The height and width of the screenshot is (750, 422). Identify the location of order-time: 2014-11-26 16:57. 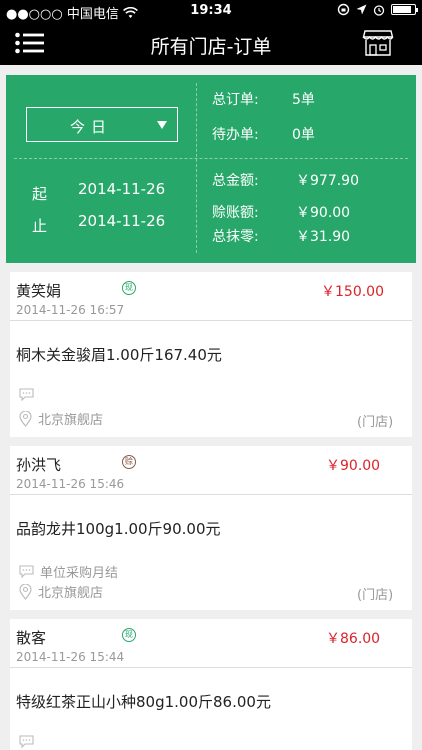
(70, 310).